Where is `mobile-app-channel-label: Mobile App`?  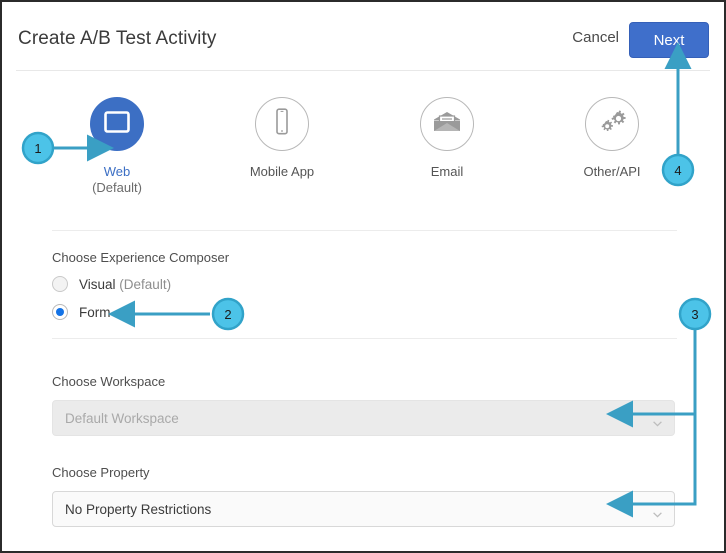
mobile-app-channel-label: Mobile App is located at coordinates (282, 171).